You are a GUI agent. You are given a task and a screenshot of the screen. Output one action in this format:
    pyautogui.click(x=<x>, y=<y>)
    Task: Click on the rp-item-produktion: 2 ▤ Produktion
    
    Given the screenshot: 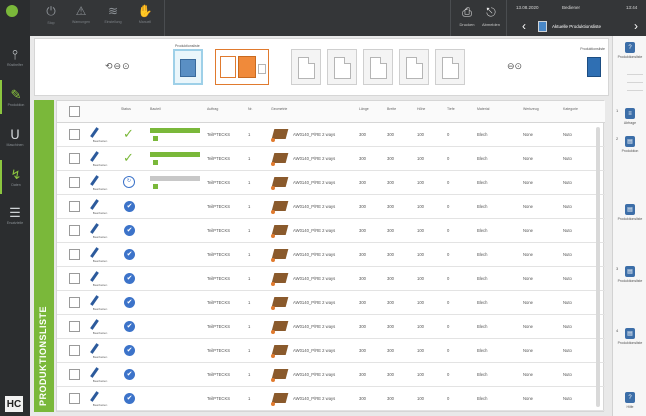 What is the action you would take?
    pyautogui.click(x=629, y=144)
    